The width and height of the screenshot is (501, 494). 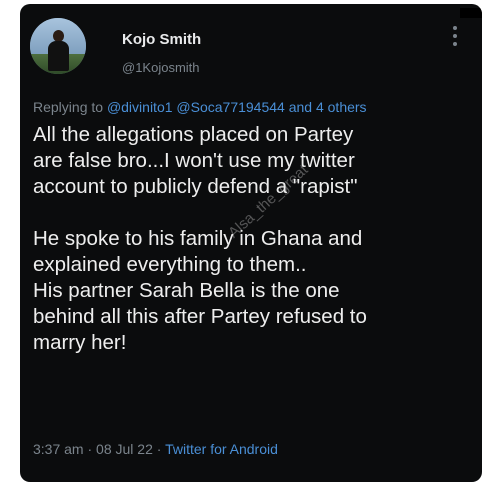 I want to click on tweet-line: All the allegations placed on Partey, so click(x=193, y=134).